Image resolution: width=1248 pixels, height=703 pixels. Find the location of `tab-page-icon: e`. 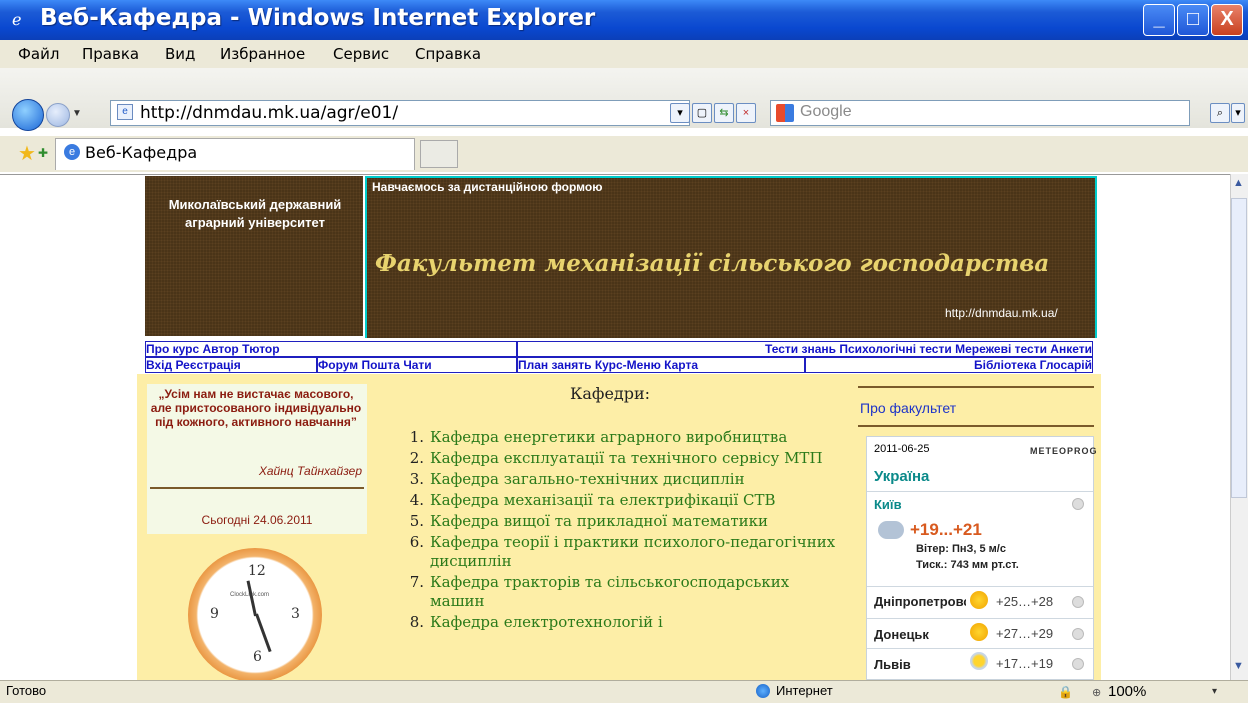

tab-page-icon: e is located at coordinates (72, 152).